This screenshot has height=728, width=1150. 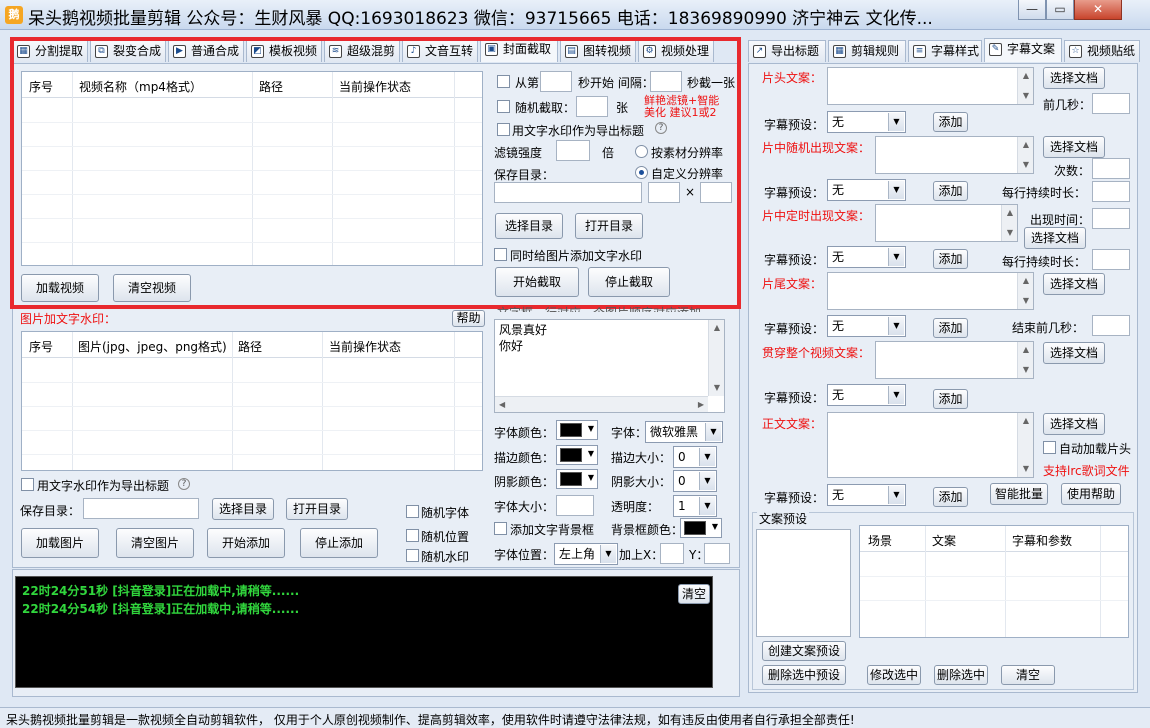 What do you see at coordinates (664, 192) in the screenshot?
I see `width-input` at bounding box center [664, 192].